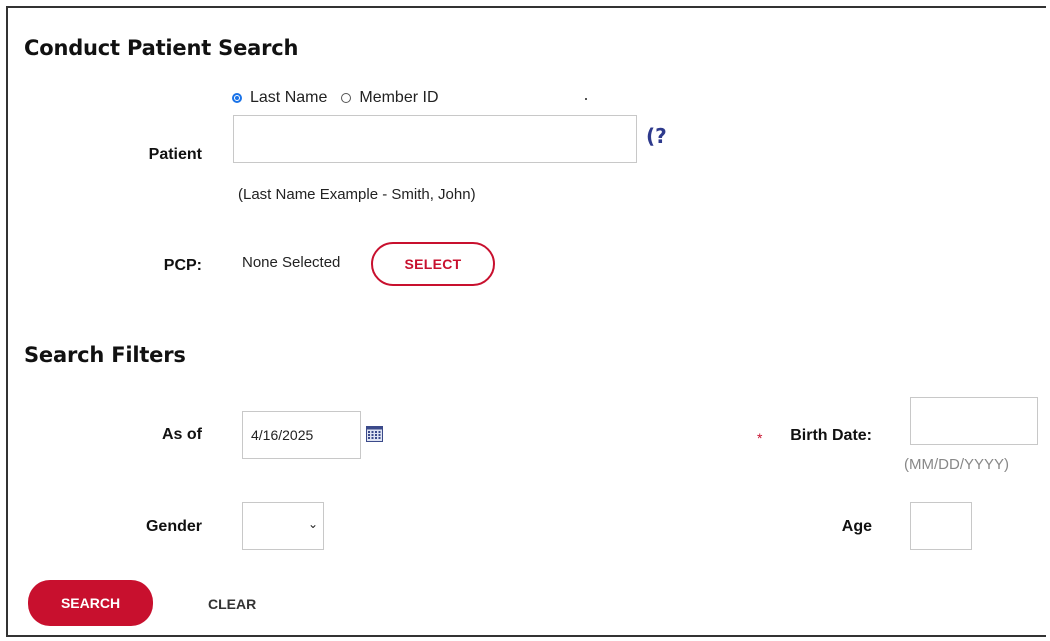 Image resolution: width=1050 pixels, height=641 pixels. What do you see at coordinates (182, 434) in the screenshot?
I see `as-of-label: As of` at bounding box center [182, 434].